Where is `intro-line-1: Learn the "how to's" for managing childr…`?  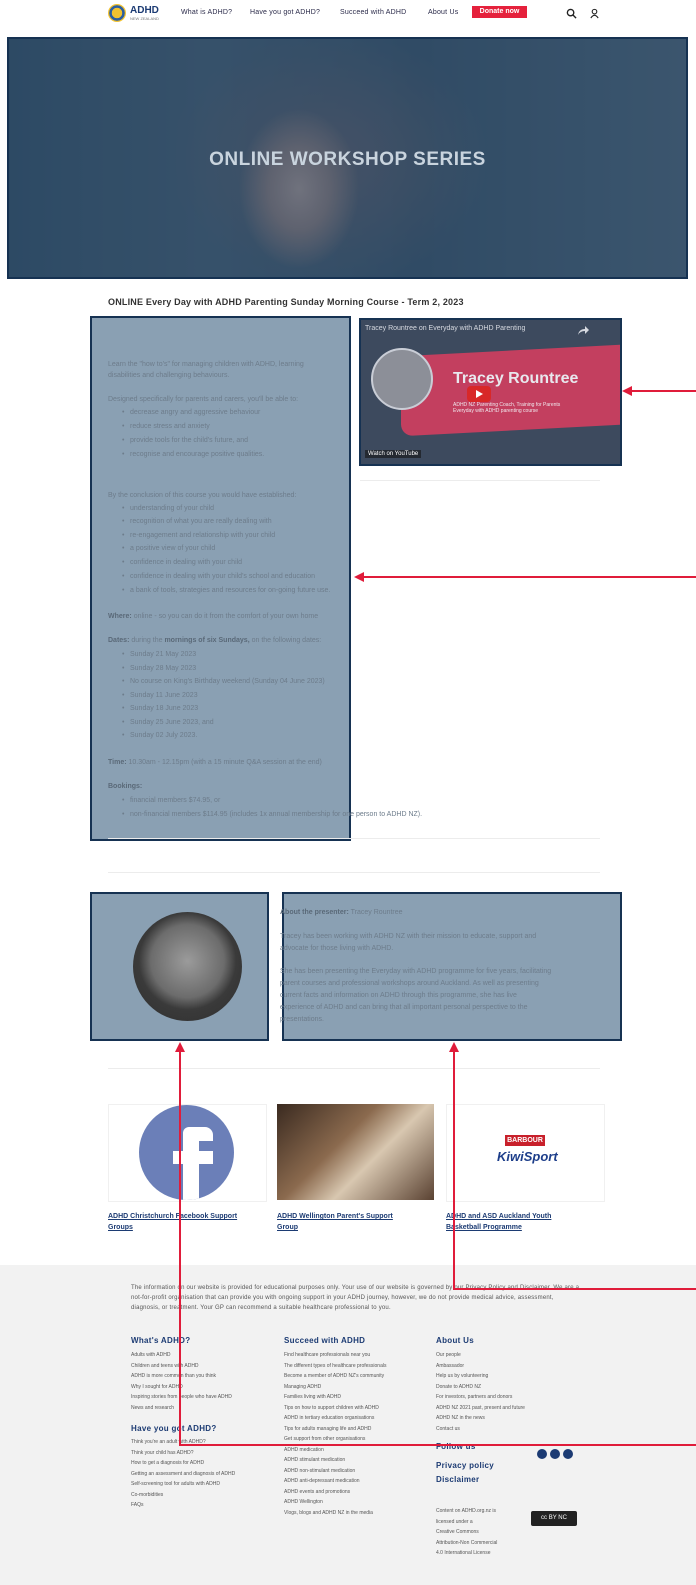 intro-line-1: Learn the "how to's" for managing childr… is located at coordinates (206, 364).